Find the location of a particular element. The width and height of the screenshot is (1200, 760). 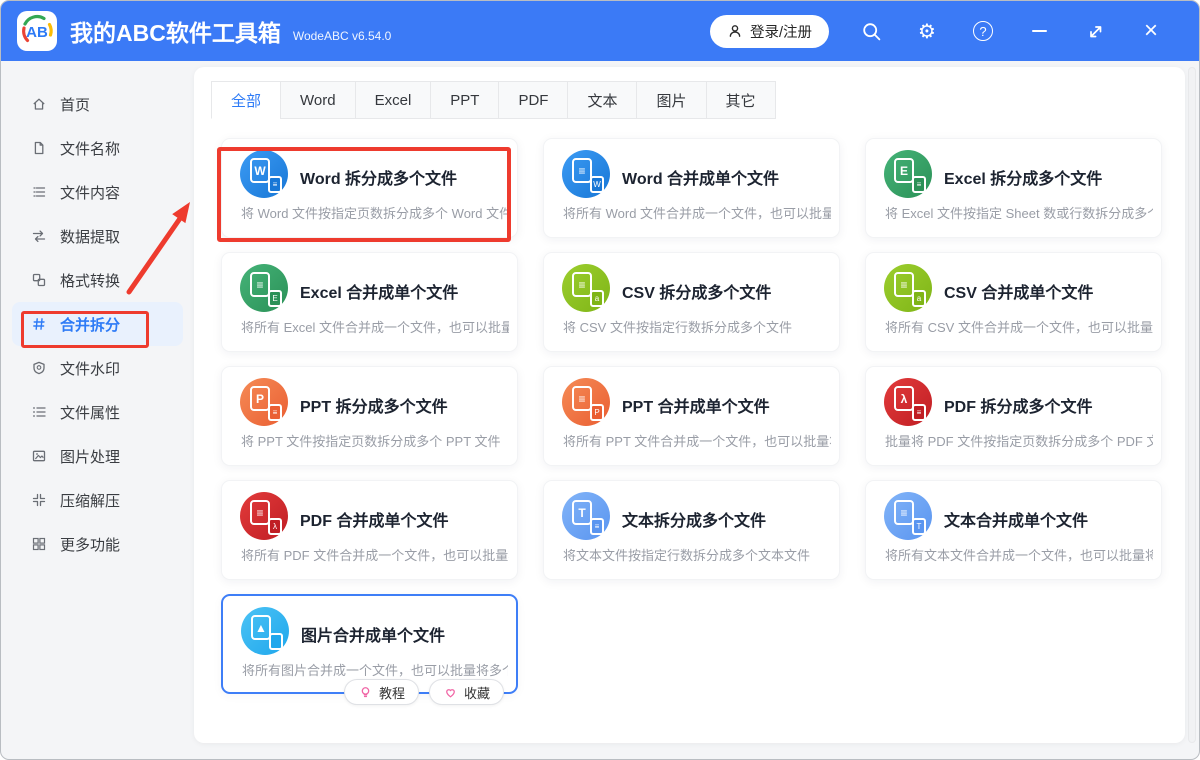

login-register-label: 登录/注册 is located at coordinates (780, 32).